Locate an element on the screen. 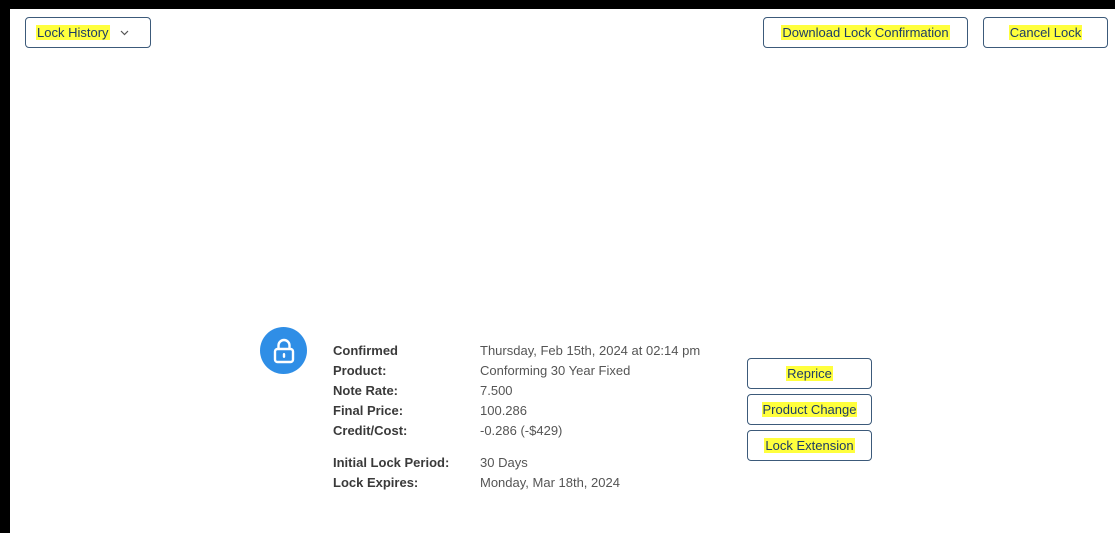 The height and width of the screenshot is (533, 1115). product-change-button: Product Change is located at coordinates (809, 409).